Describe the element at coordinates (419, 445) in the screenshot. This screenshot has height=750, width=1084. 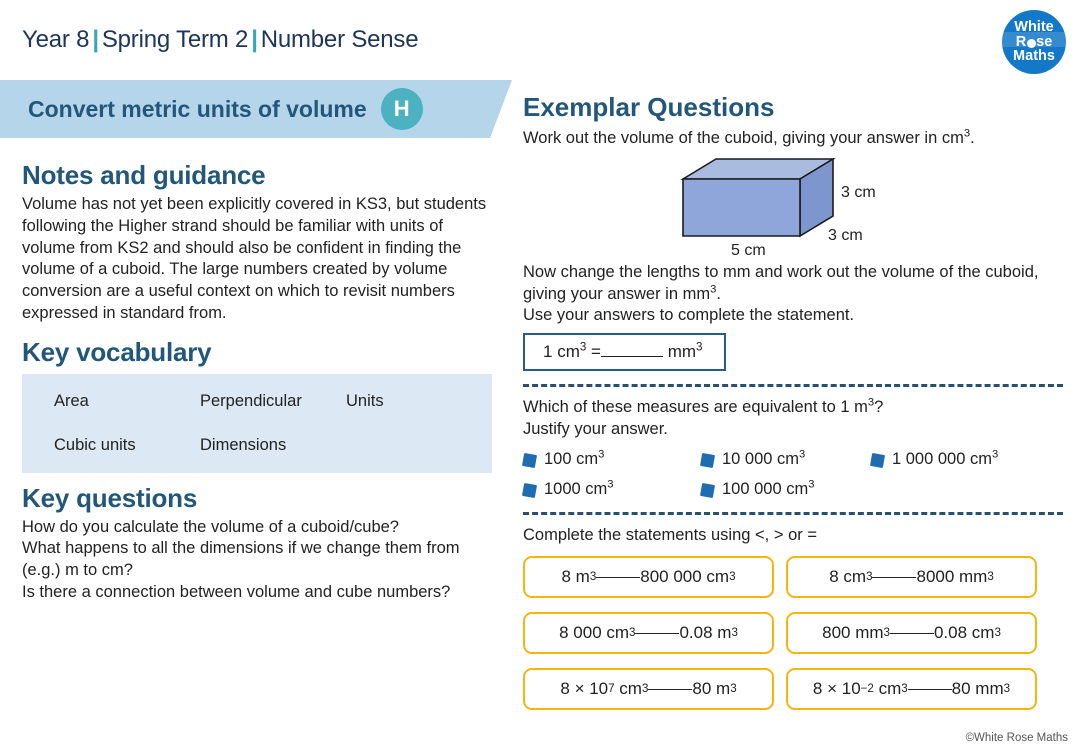
I see `vocab-term-empty` at that location.